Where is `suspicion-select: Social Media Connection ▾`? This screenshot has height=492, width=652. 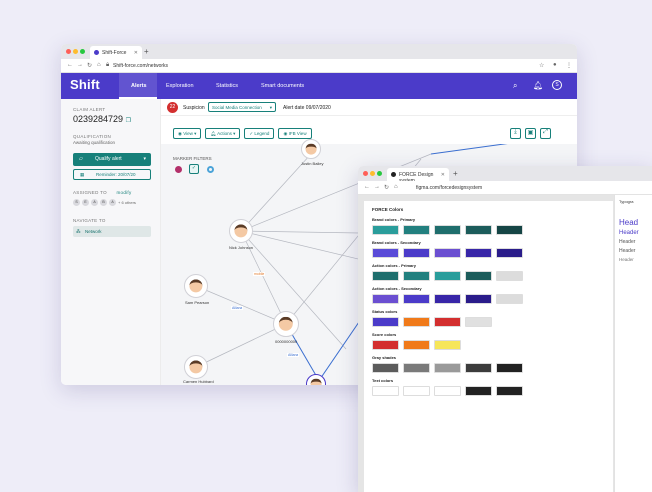
suspicion-select: Social Media Connection ▾ is located at coordinates (242, 107).